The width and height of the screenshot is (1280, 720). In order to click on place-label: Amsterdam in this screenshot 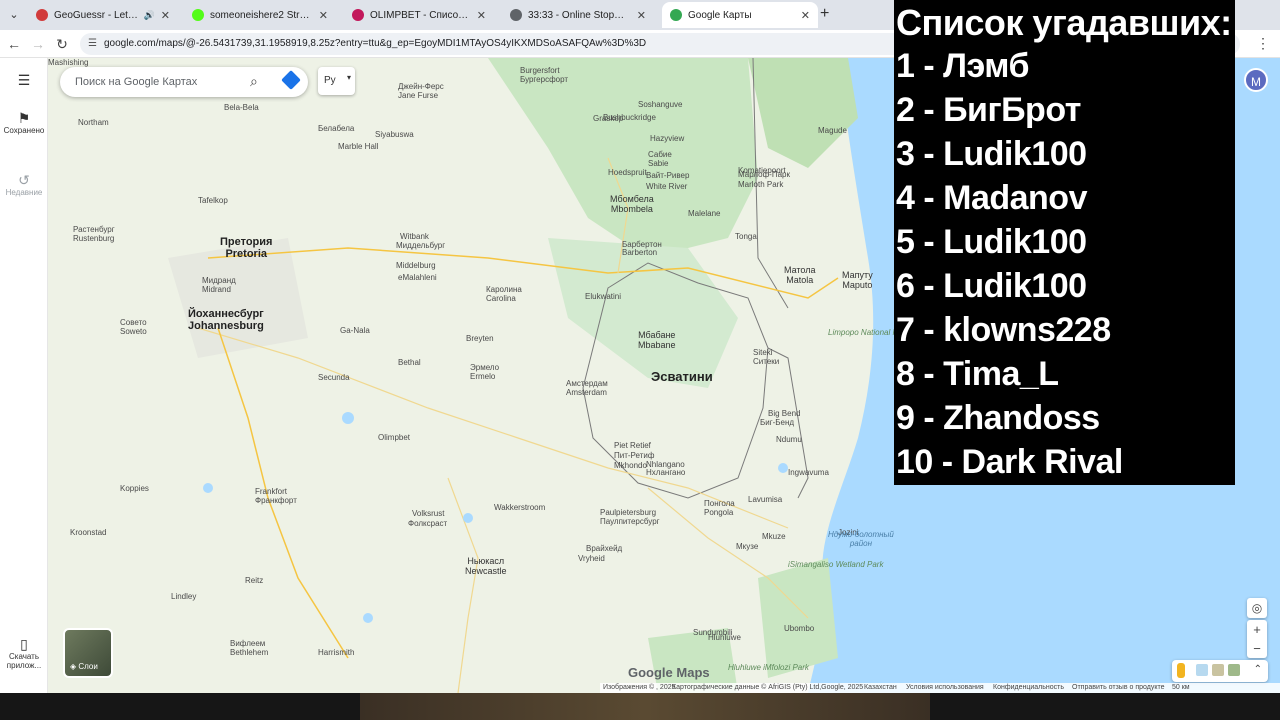, I will do `click(586, 392)`.